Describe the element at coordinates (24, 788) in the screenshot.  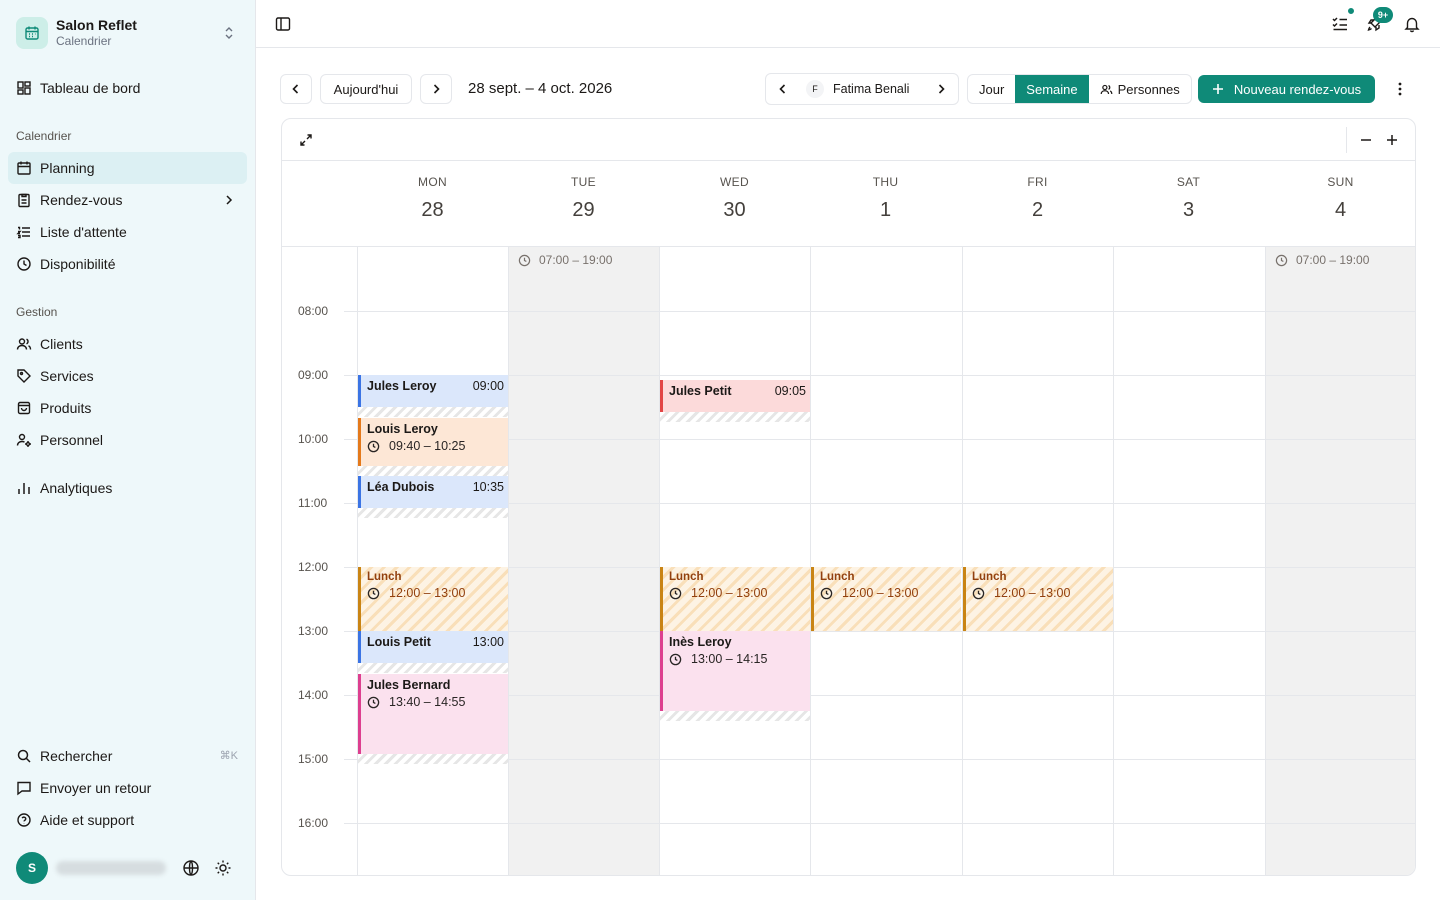
I see `message-square-icon` at that location.